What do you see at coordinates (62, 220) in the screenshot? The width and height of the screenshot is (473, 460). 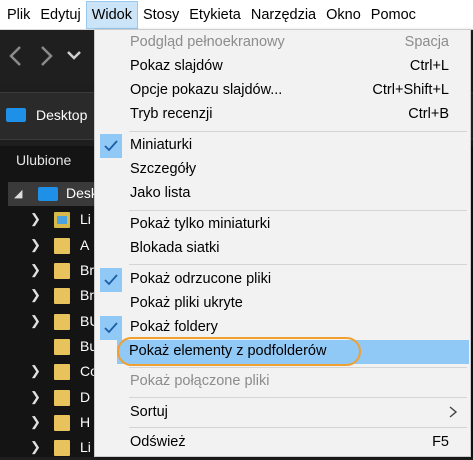 I see `library-folder-icon` at bounding box center [62, 220].